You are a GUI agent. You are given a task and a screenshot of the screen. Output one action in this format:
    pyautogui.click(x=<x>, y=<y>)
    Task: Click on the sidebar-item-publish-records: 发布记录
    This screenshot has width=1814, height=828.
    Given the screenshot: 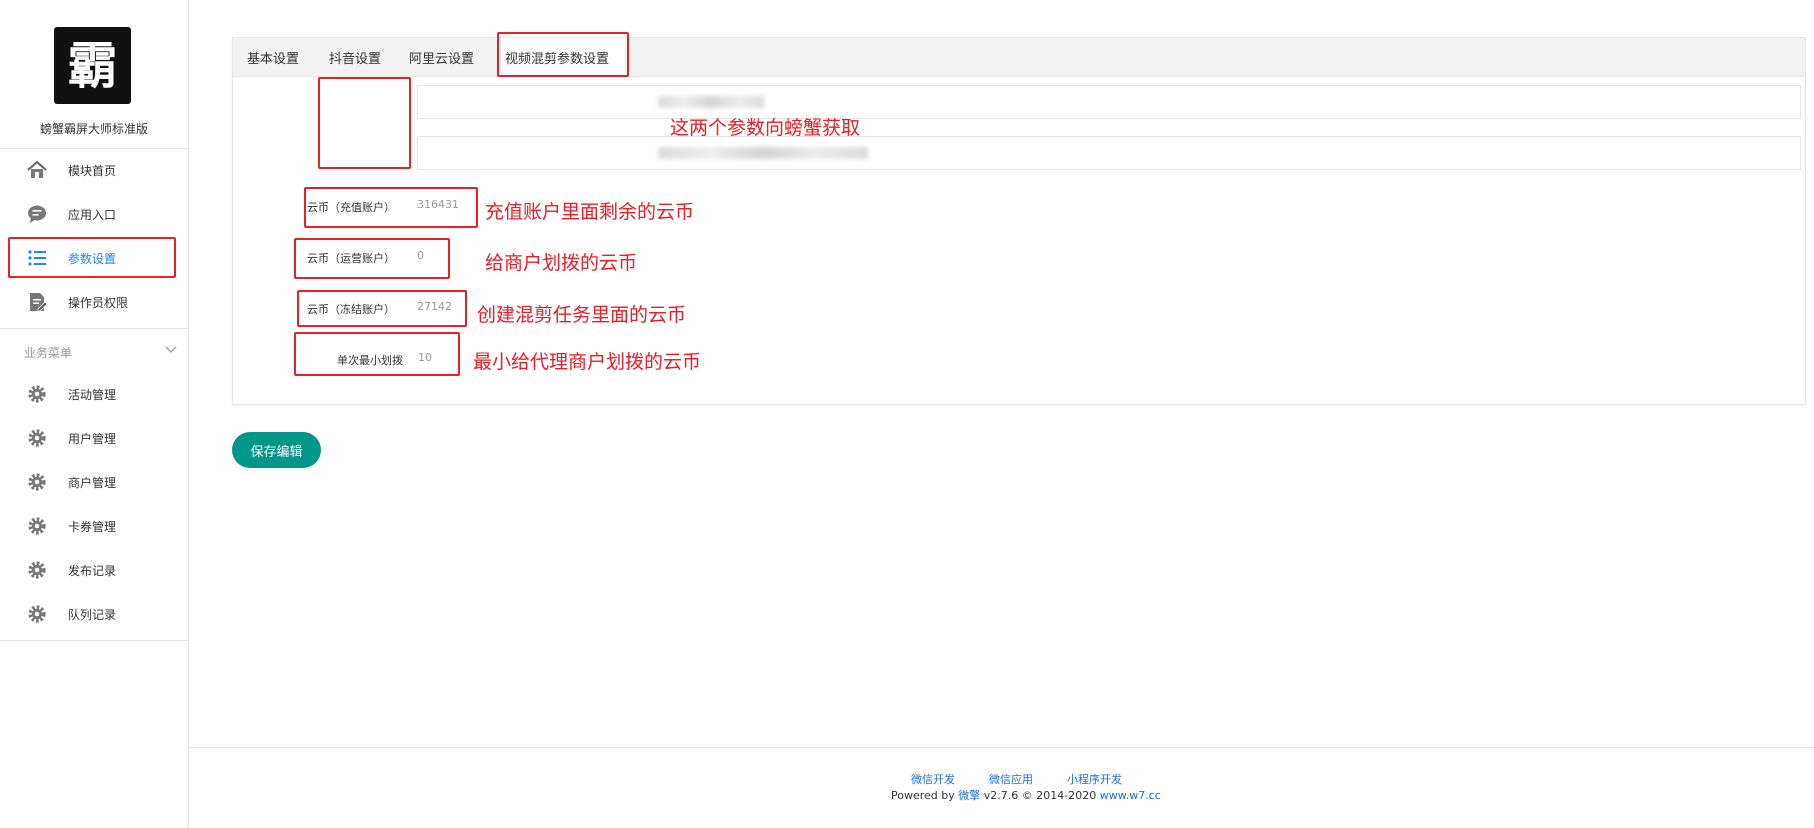 What is the action you would take?
    pyautogui.click(x=94, y=570)
    